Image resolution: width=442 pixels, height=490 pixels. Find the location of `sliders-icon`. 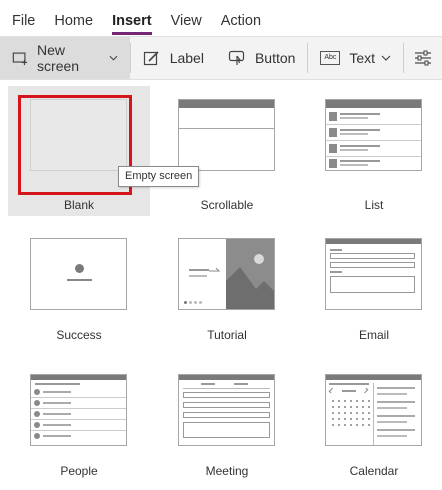

sliders-icon is located at coordinates (422, 58).